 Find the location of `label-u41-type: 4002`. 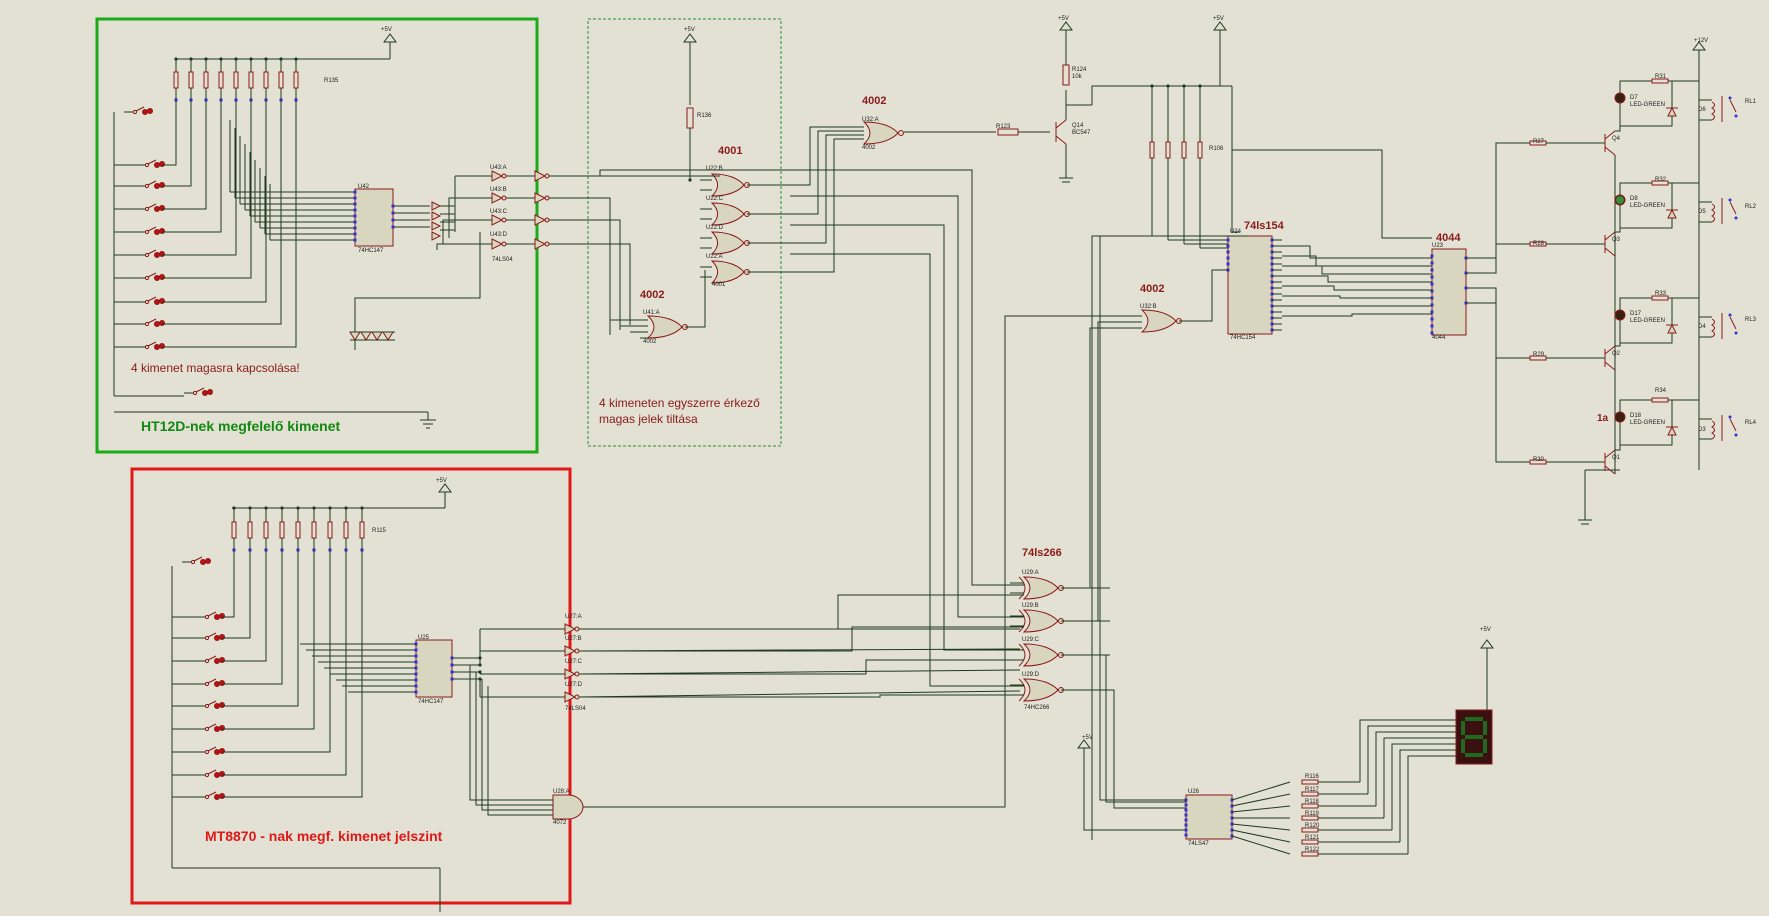

label-u41-type: 4002 is located at coordinates (650, 342).